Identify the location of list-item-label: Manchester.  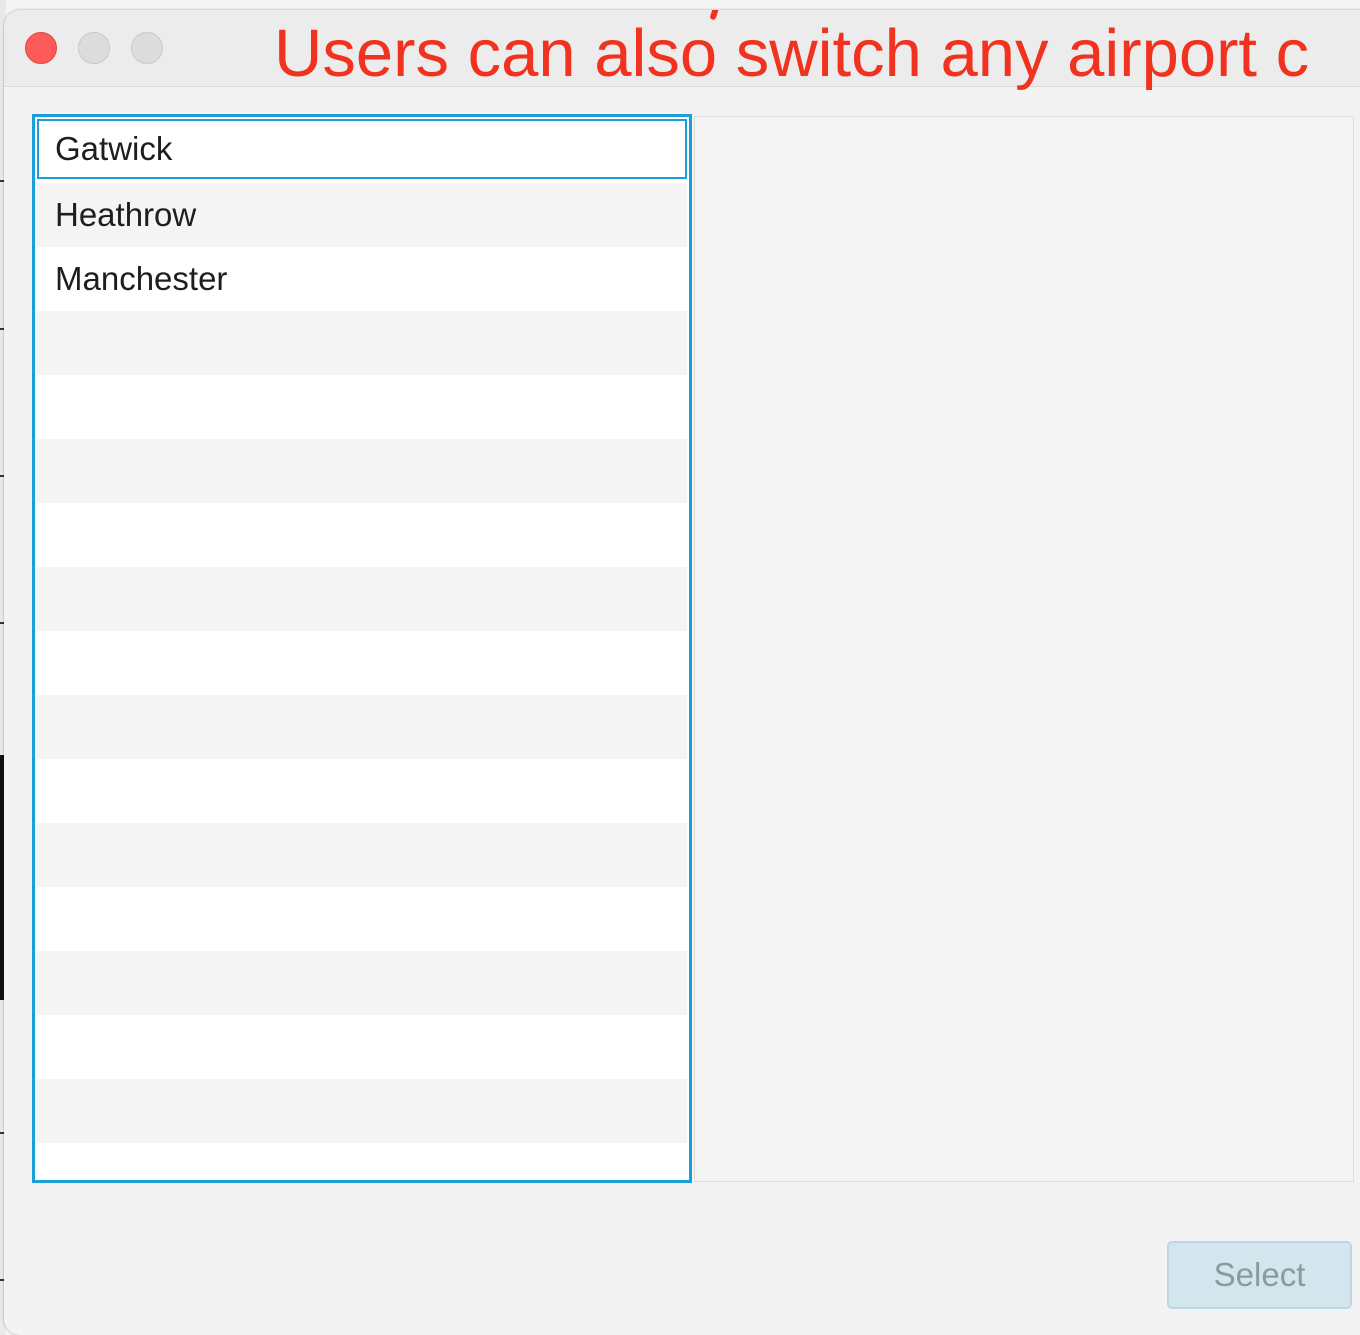
(141, 278).